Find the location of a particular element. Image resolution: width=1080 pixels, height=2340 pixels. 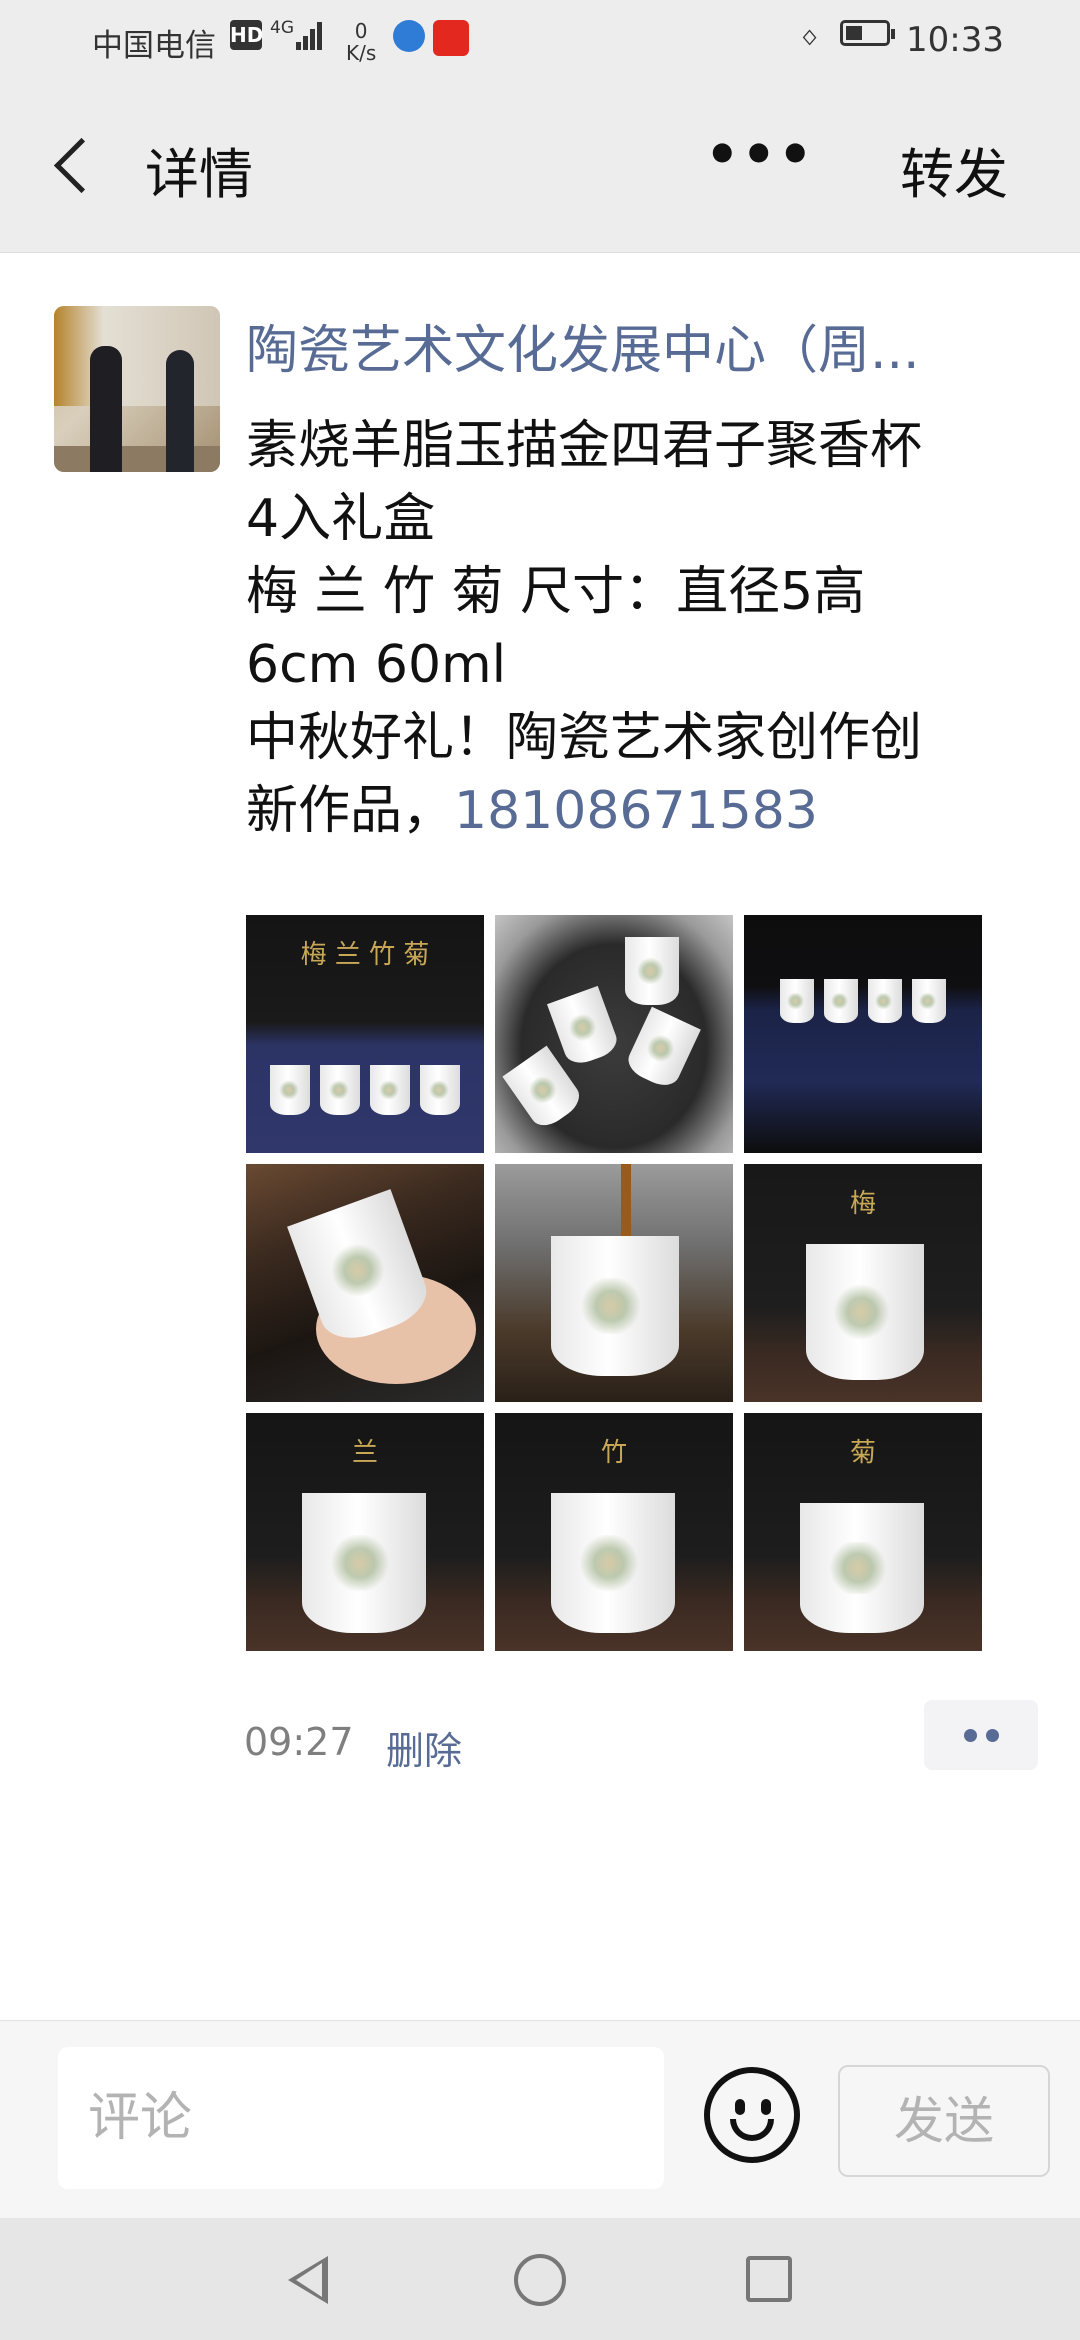

comment-bar: 发送 is located at coordinates (540, 2119).